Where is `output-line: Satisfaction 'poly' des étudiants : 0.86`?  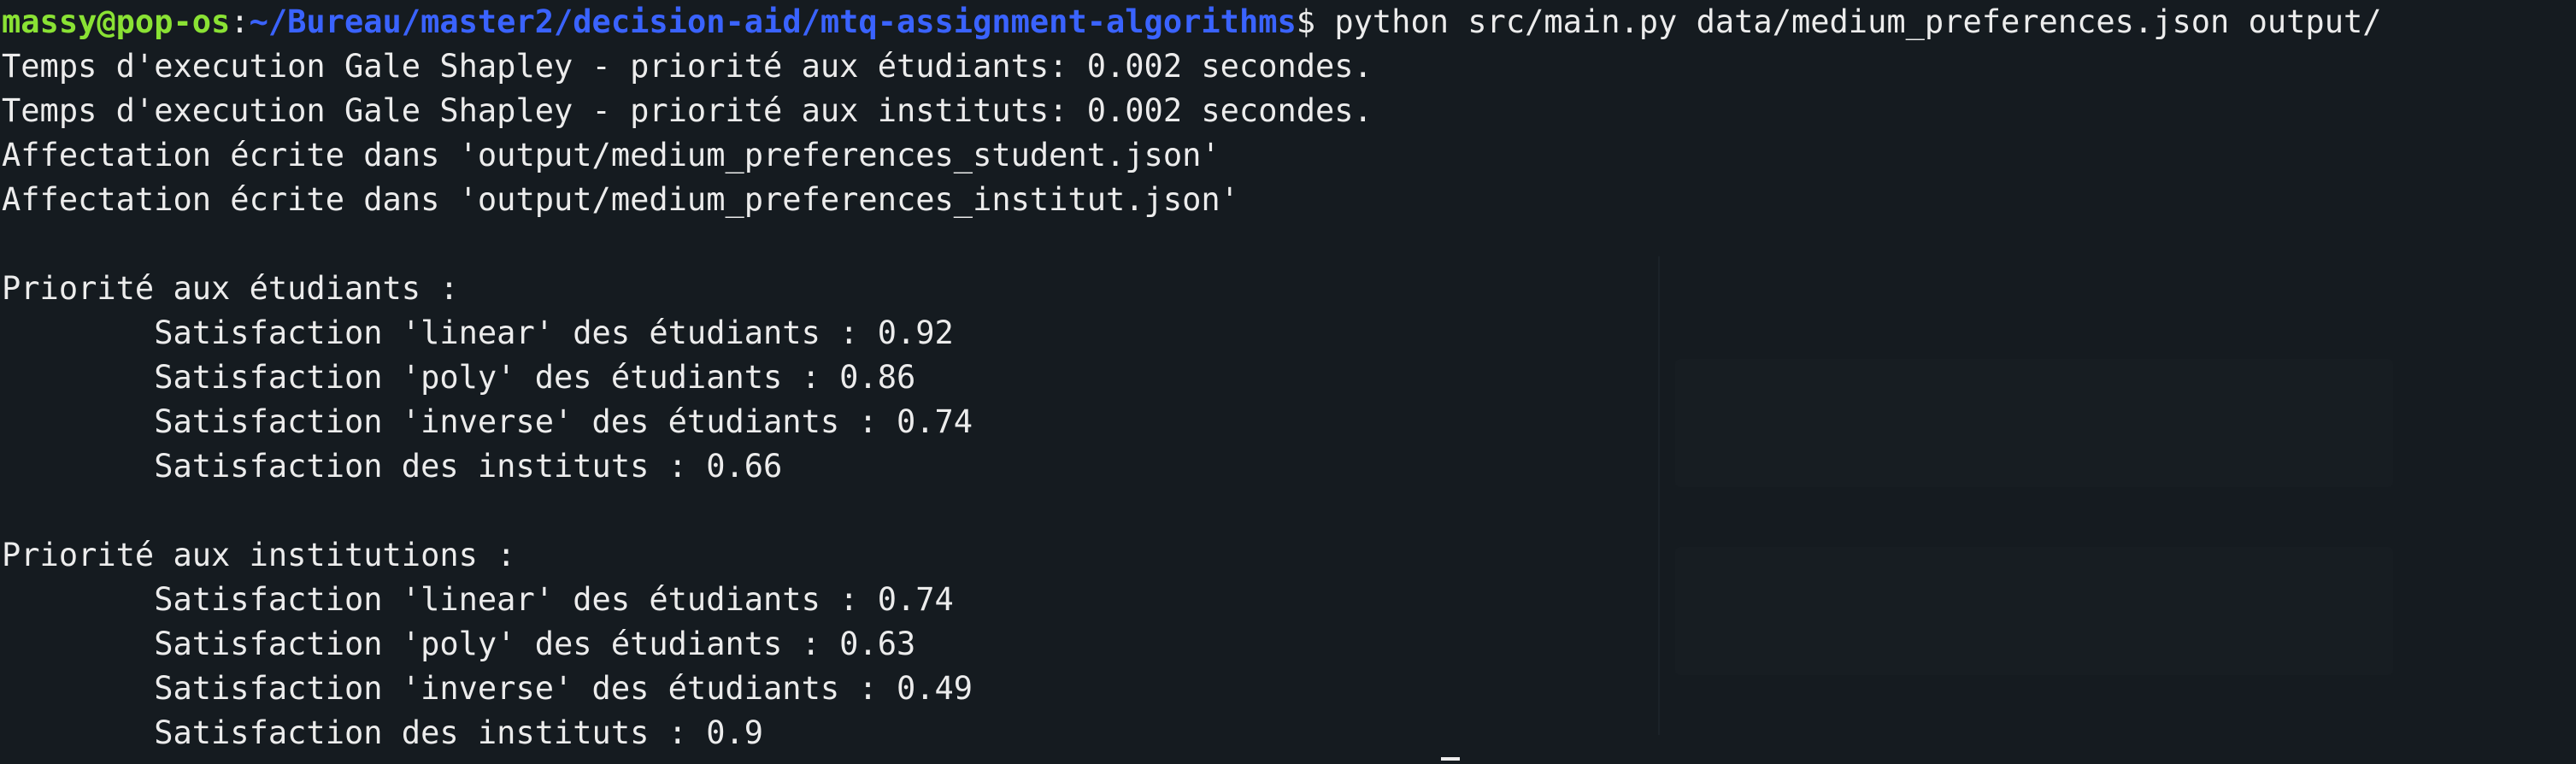 output-line: Satisfaction 'poly' des étudiants : 0.86 is located at coordinates (459, 377).